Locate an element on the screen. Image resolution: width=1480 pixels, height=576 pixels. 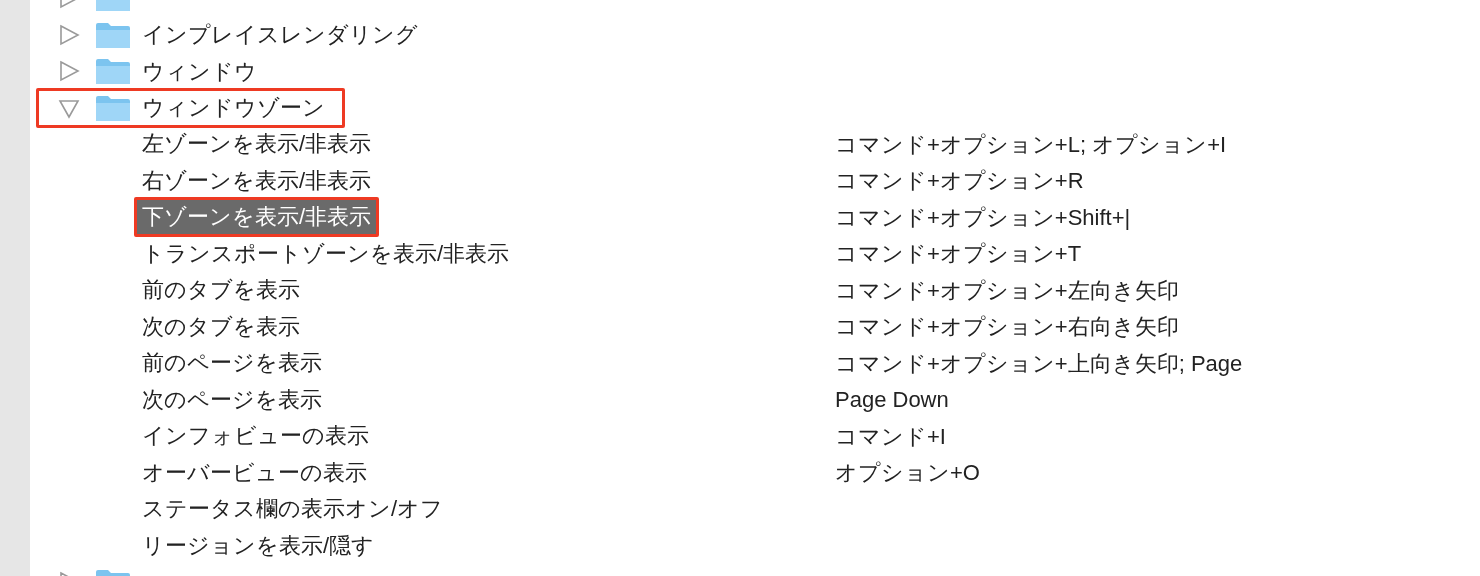
command-label: 下ゾーンを表示/非表示 is located at coordinates (257, 217).